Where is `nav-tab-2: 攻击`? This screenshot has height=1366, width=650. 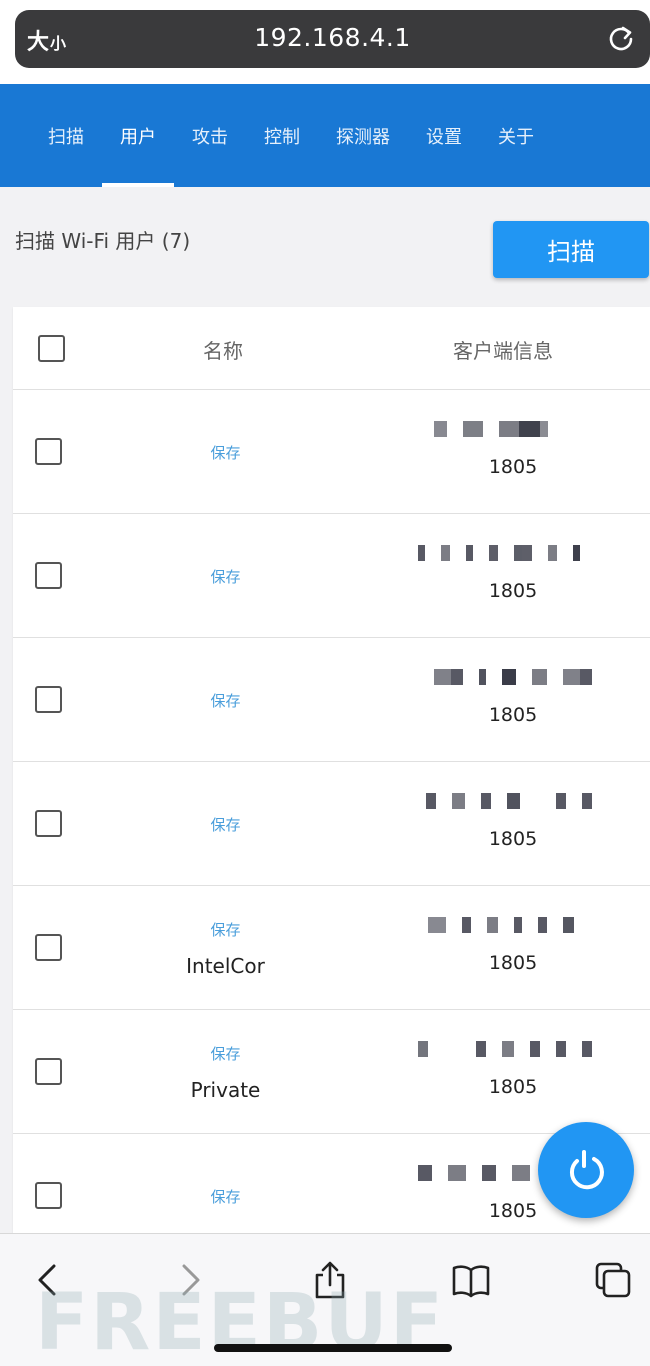
nav-tab-2: 攻击 is located at coordinates (210, 135).